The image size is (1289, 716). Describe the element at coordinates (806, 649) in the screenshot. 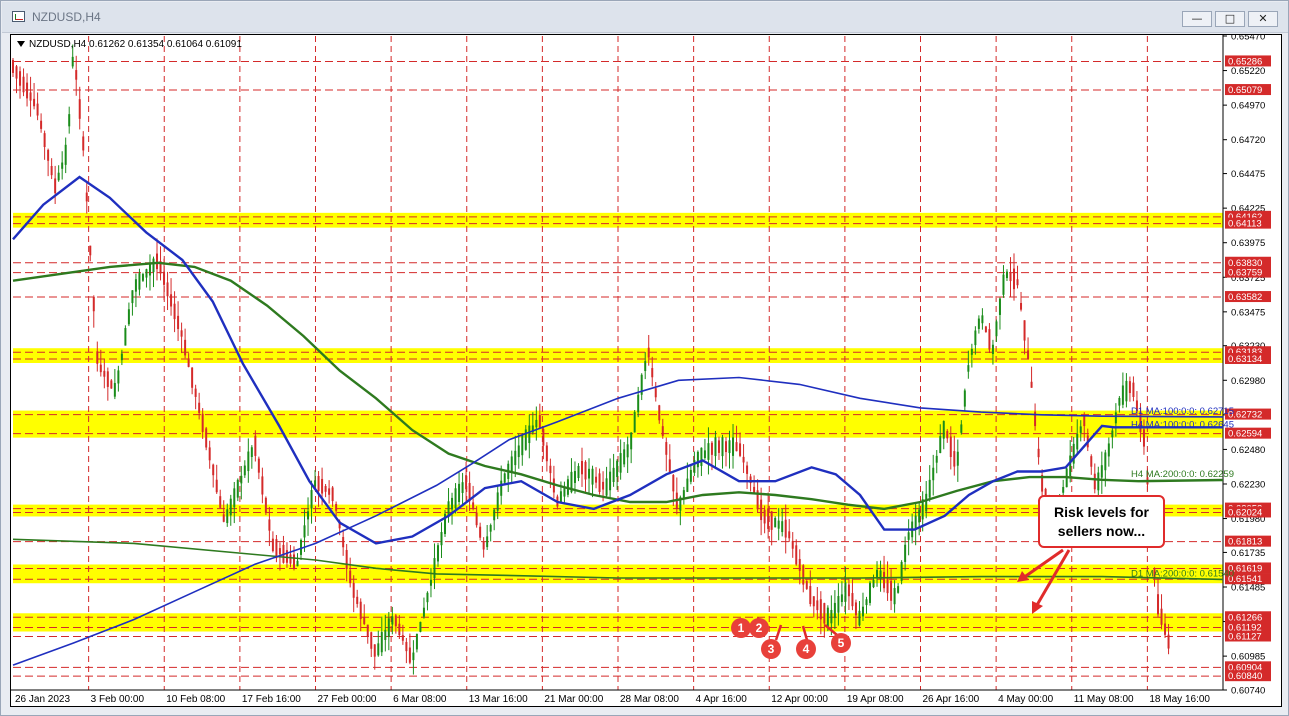

I see `marker-4: 4` at that location.